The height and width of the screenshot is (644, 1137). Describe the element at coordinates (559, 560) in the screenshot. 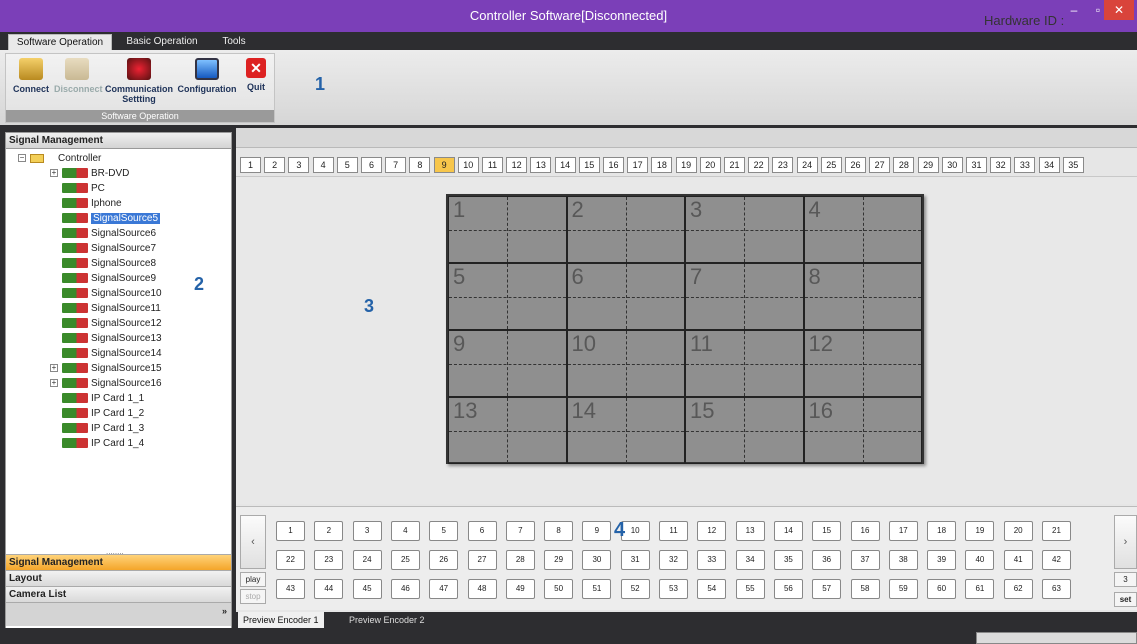

I see `encoder-button: 29` at that location.